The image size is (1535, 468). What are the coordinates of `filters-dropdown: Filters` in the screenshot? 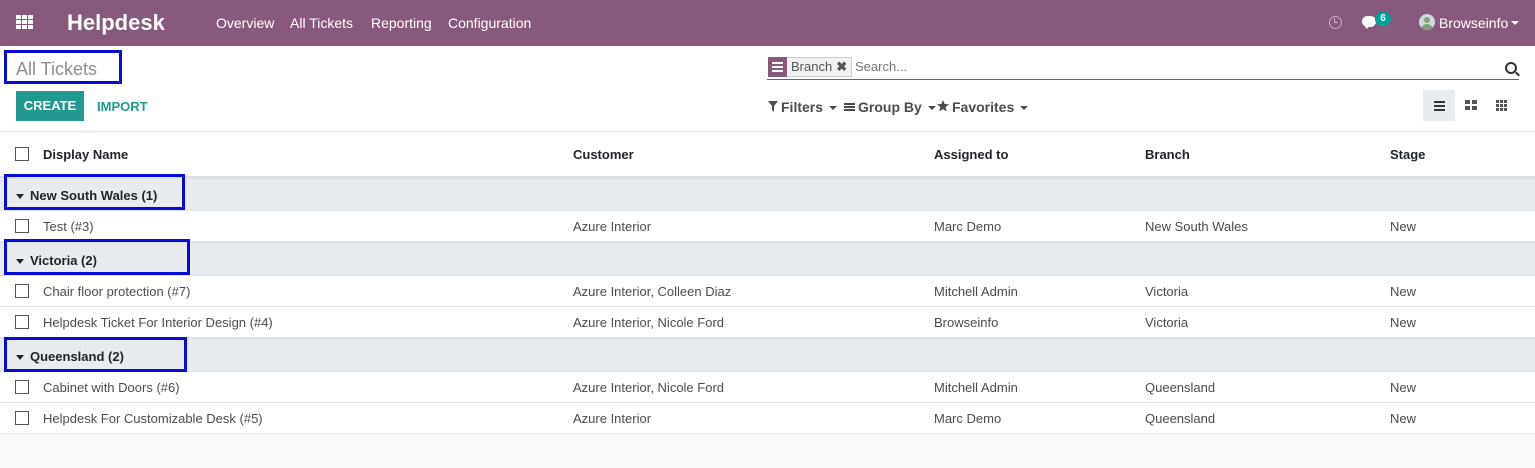 It's located at (803, 107).